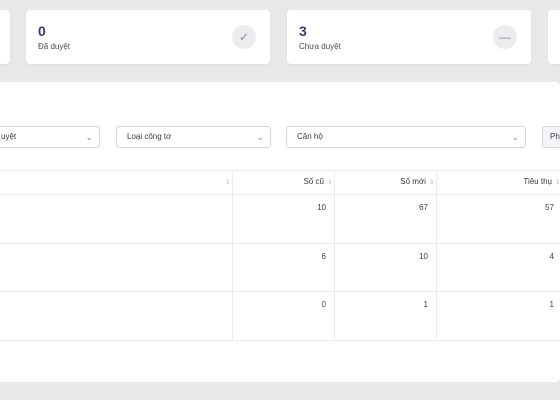  Describe the element at coordinates (537, 181) in the screenshot. I see `consumption-header-label: Tiêu thụ` at that location.